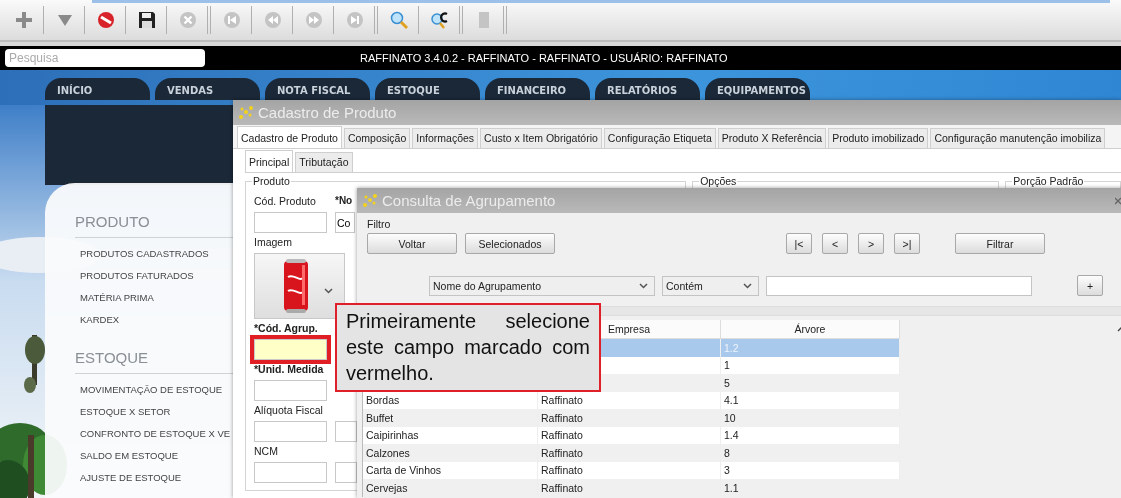 The height and width of the screenshot is (498, 1121). What do you see at coordinates (147, 20) in the screenshot?
I see `save-icon` at bounding box center [147, 20].